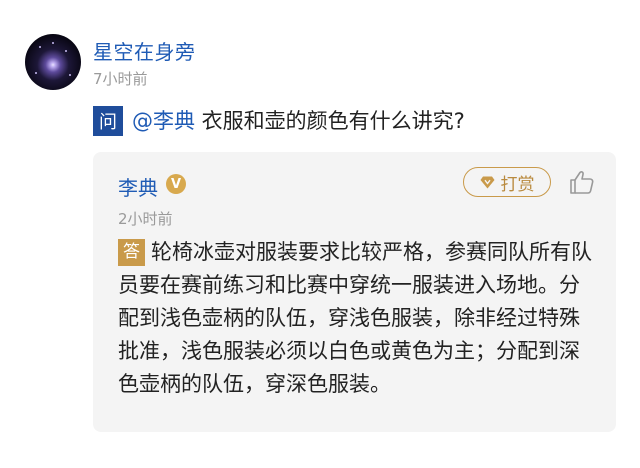 This screenshot has height=468, width=640. What do you see at coordinates (582, 182) in the screenshot?
I see `thumbs-up-icon` at bounding box center [582, 182].